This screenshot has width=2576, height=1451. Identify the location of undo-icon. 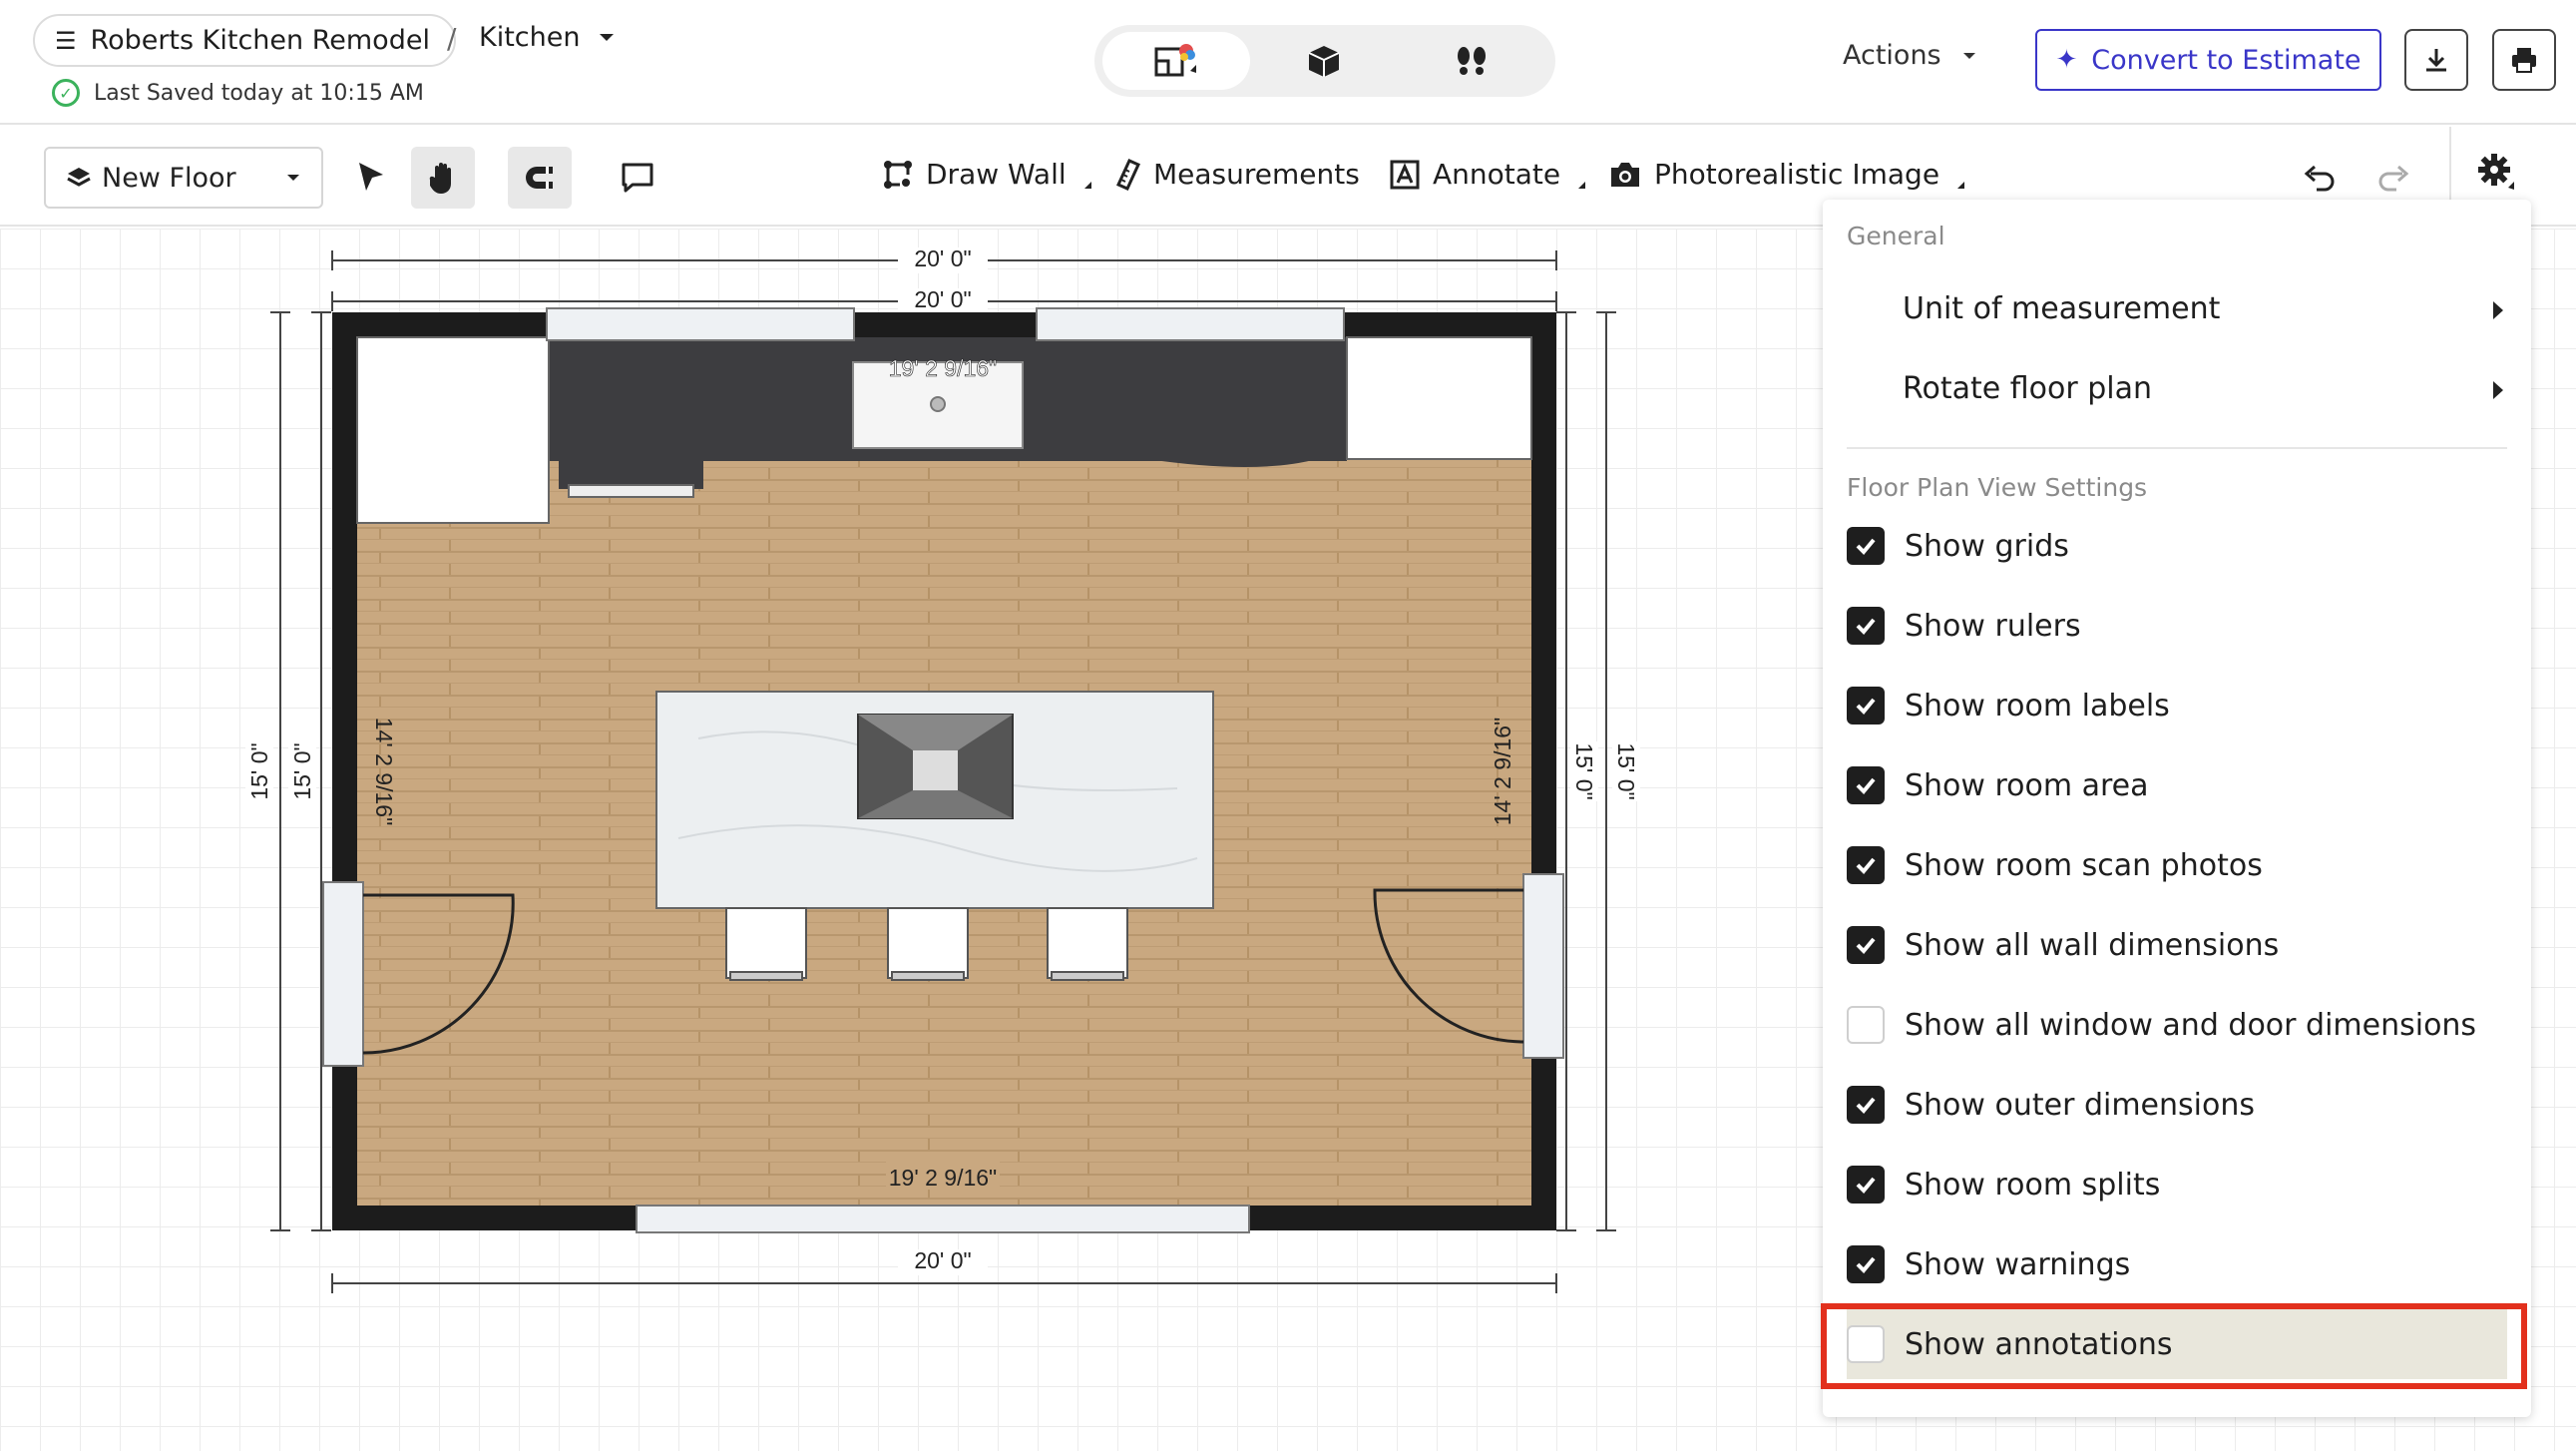
(2319, 178).